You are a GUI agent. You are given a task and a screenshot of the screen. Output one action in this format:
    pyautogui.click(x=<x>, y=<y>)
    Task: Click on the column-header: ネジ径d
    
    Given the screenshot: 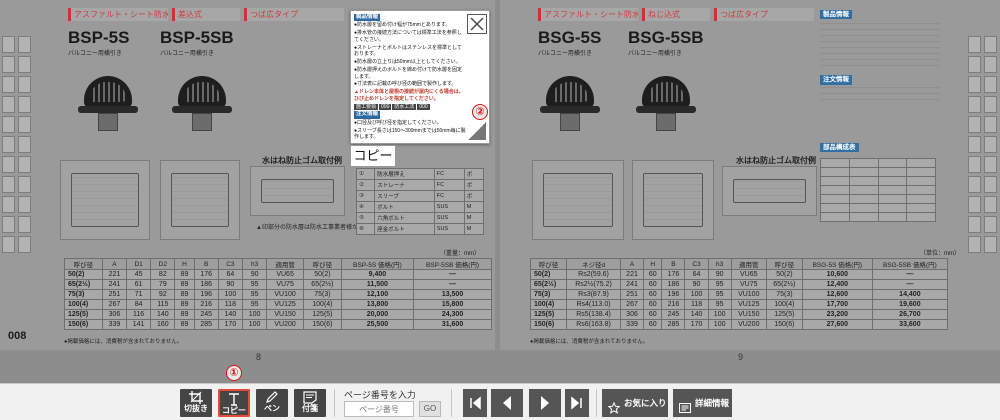 What is the action you would take?
    pyautogui.click(x=593, y=264)
    